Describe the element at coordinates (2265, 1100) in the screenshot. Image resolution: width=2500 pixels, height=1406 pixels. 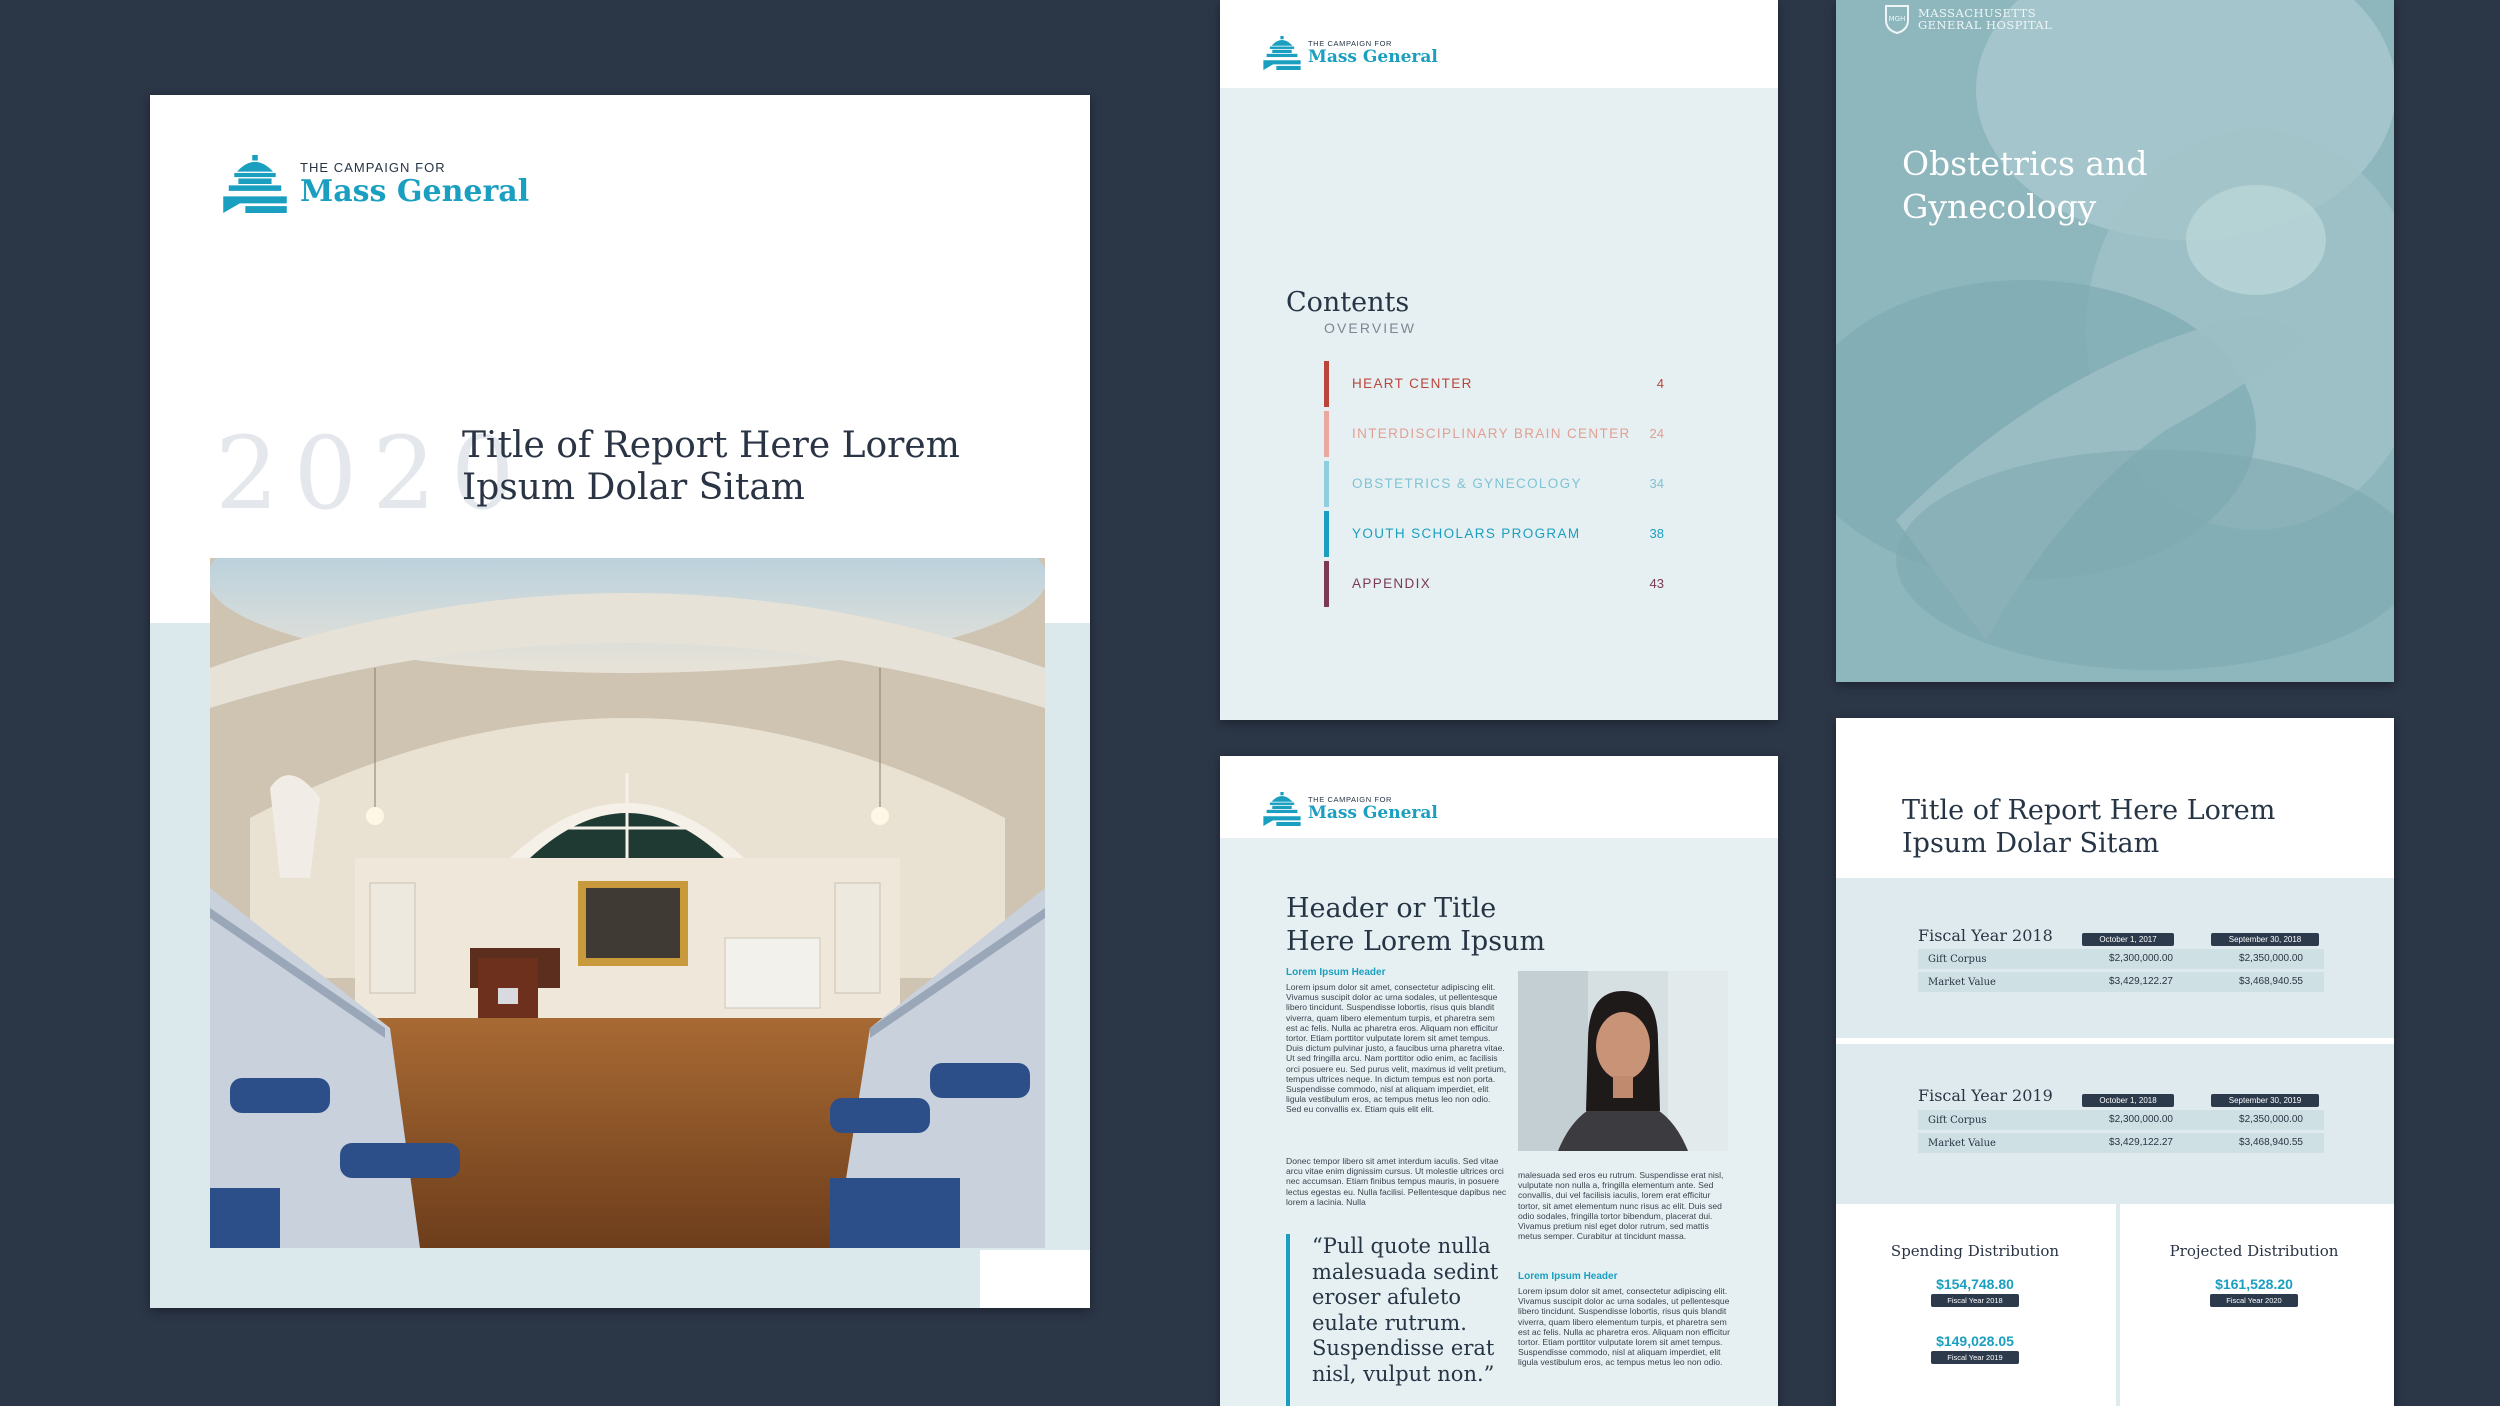
I see `date-header: September 30, 2019` at that location.